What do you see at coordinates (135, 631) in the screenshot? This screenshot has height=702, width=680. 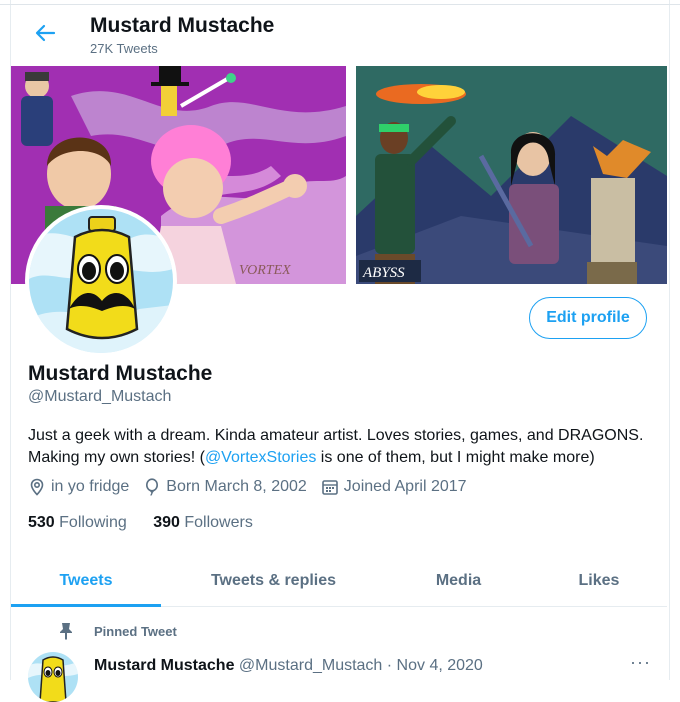 I see `pinned-label: Pinned Tweet` at bounding box center [135, 631].